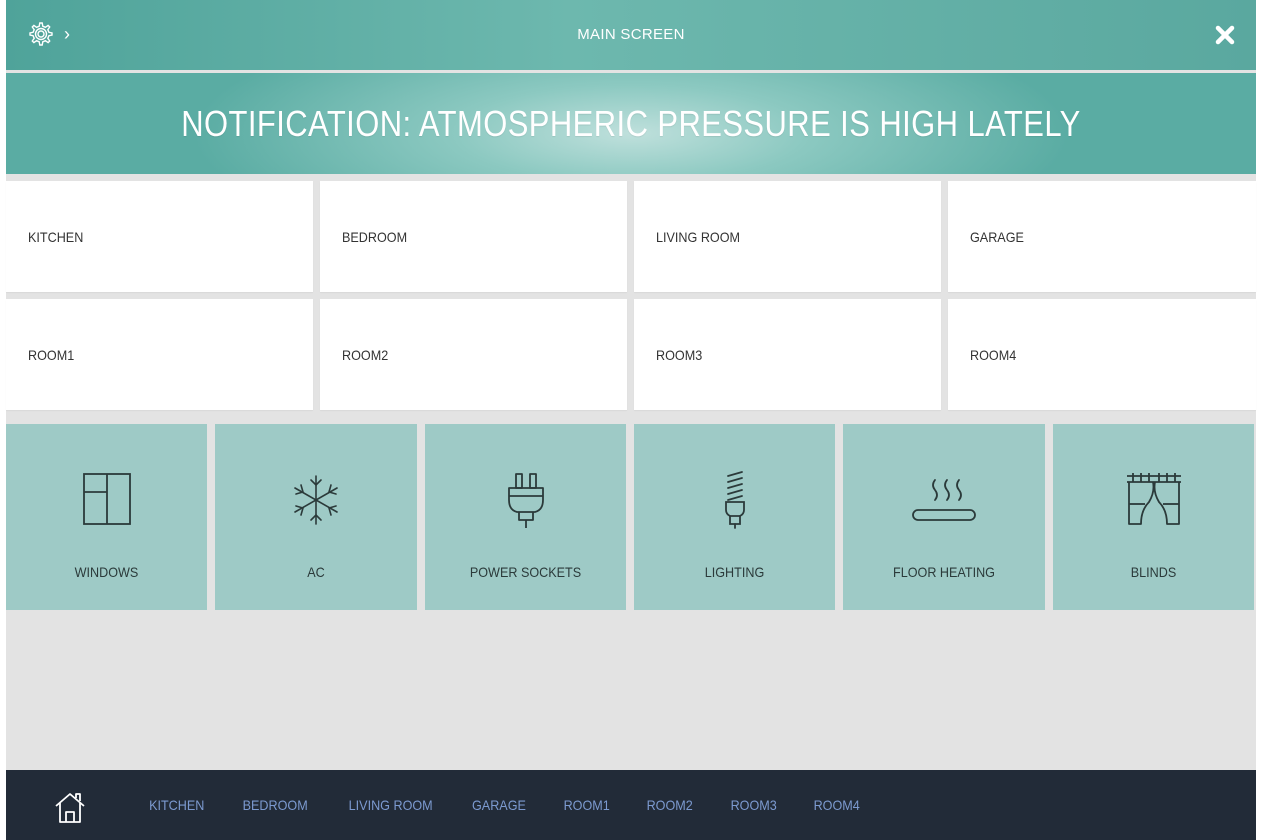  Describe the element at coordinates (734, 572) in the screenshot. I see `device-label: LIGHTING` at that location.